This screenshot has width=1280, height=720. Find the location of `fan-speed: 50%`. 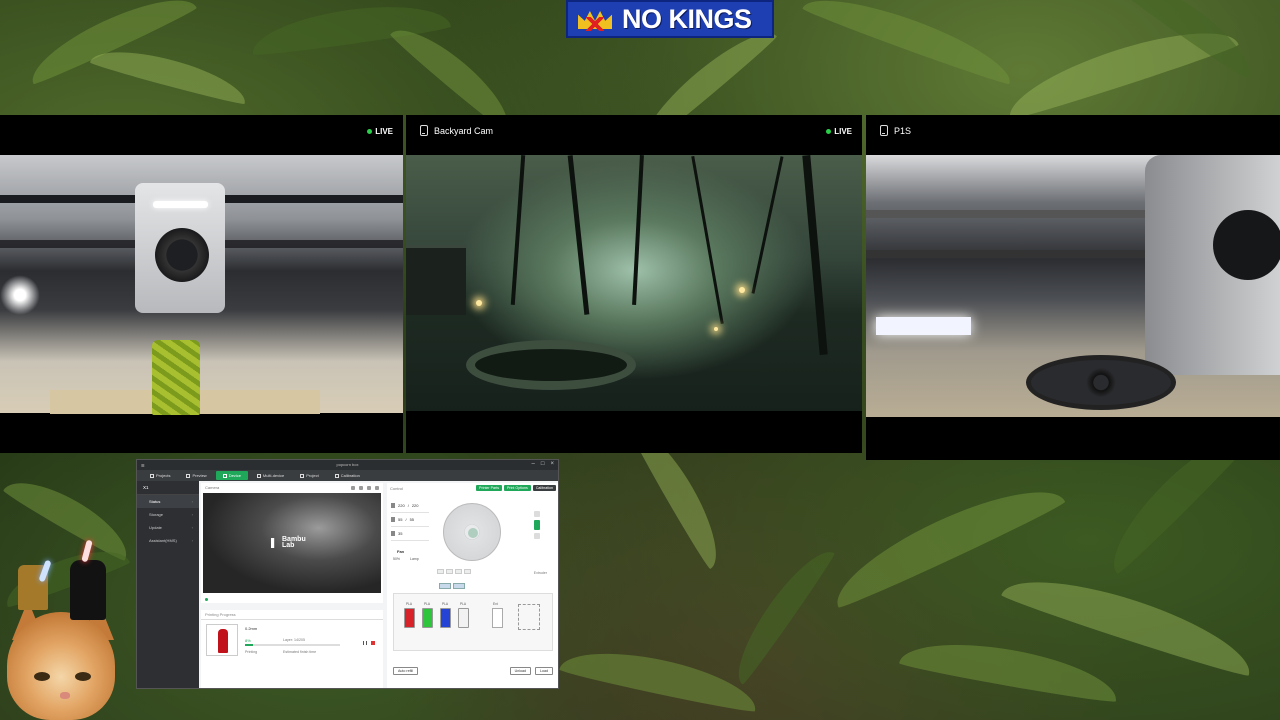

fan-speed: 50% is located at coordinates (396, 559).